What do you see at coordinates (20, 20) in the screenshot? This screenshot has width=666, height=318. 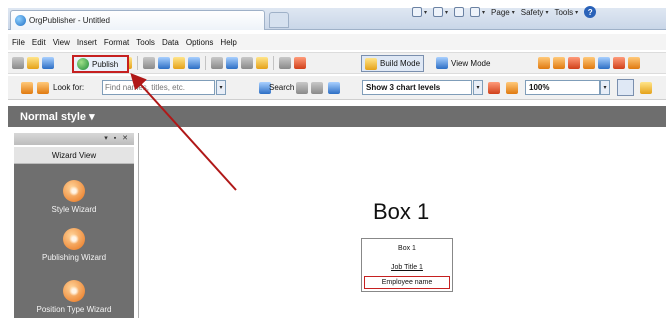 I see `orgpublisher-icon` at bounding box center [20, 20].